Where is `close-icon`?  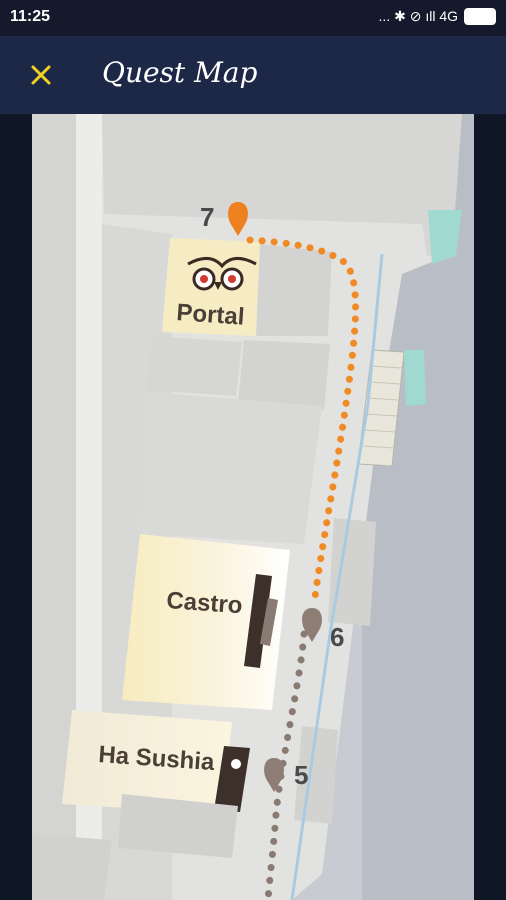
close-icon is located at coordinates (41, 75).